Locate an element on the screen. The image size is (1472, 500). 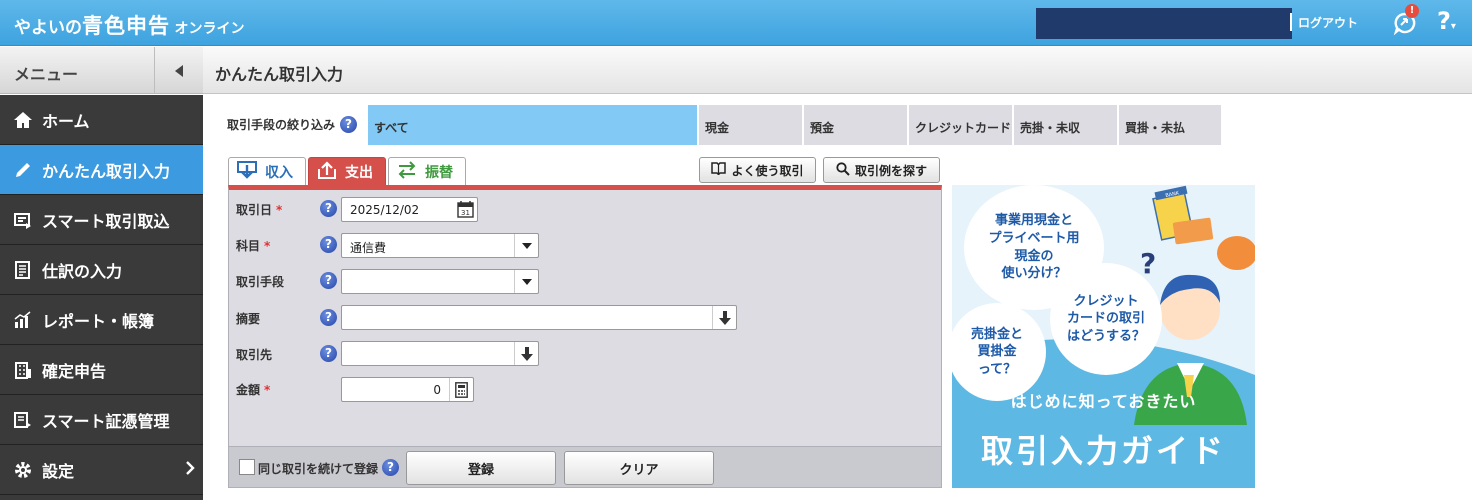
memo-field is located at coordinates (539, 317).